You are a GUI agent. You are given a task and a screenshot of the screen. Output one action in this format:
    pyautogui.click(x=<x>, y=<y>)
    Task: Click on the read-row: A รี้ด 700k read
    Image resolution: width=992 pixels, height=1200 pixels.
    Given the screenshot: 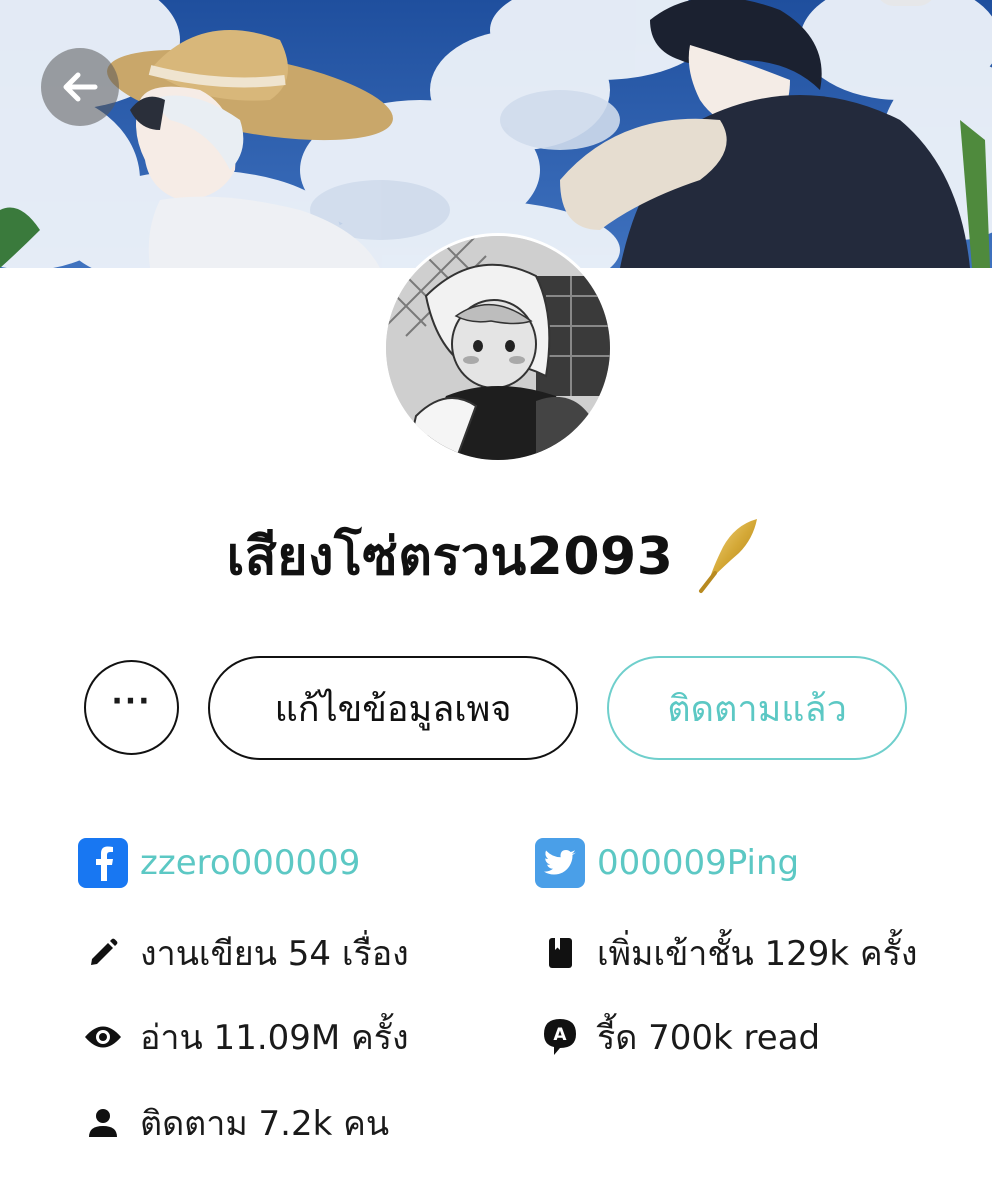 What is the action you would take?
    pyautogui.click(x=677, y=1037)
    